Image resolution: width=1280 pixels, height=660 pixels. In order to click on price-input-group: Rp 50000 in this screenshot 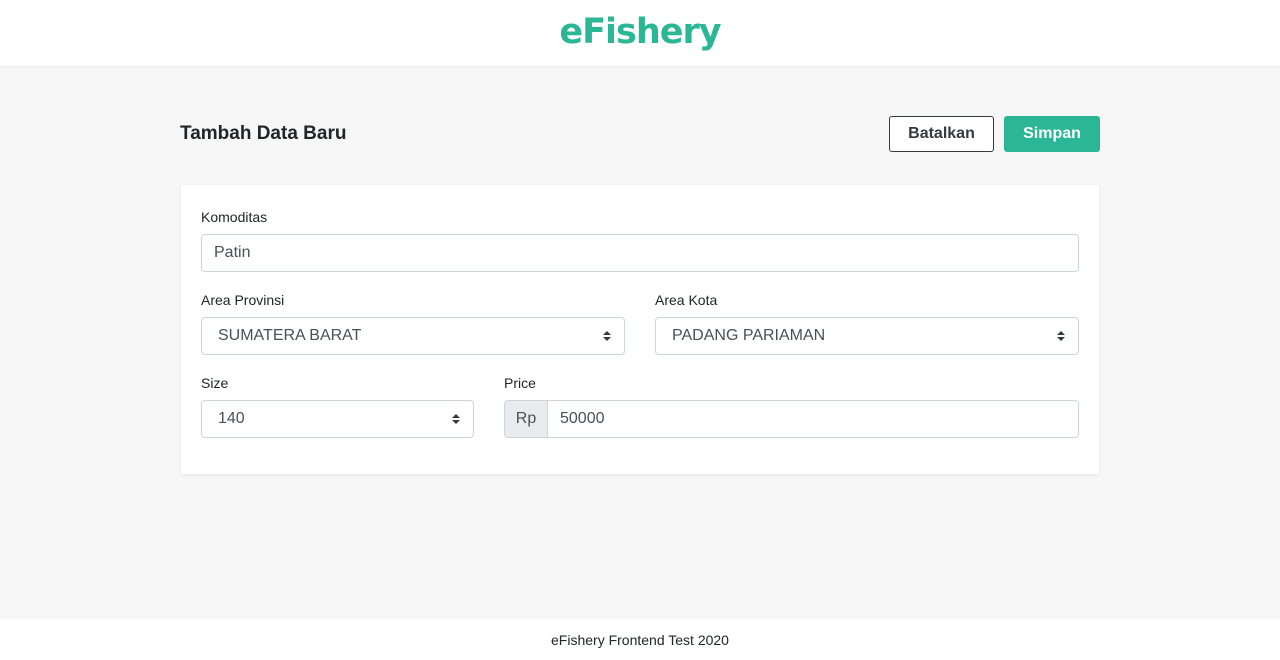, I will do `click(791, 419)`.